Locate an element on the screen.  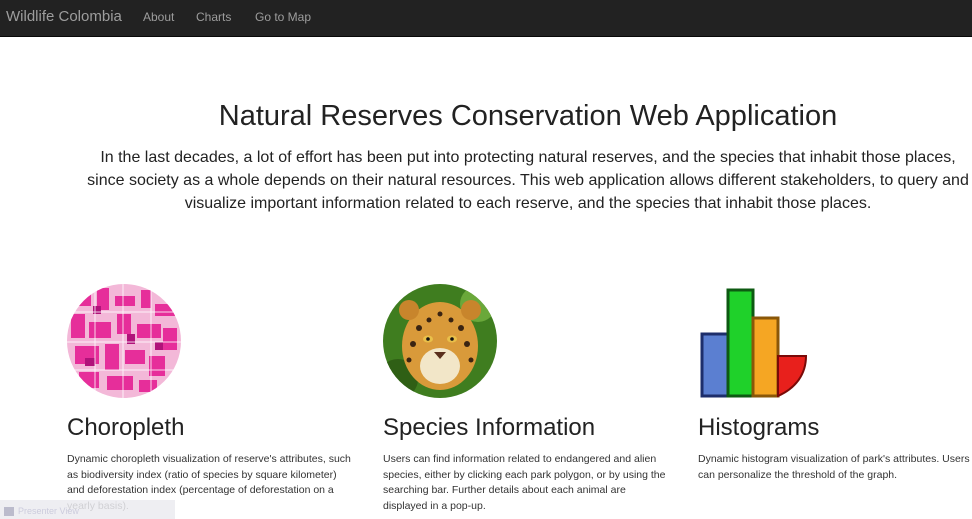
choropleth-map-icon is located at coordinates (124, 341).